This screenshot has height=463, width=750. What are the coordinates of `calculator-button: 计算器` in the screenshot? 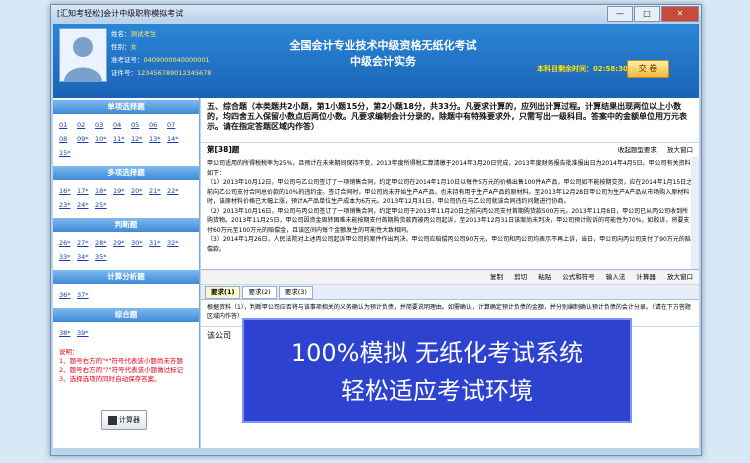 It's located at (124, 420).